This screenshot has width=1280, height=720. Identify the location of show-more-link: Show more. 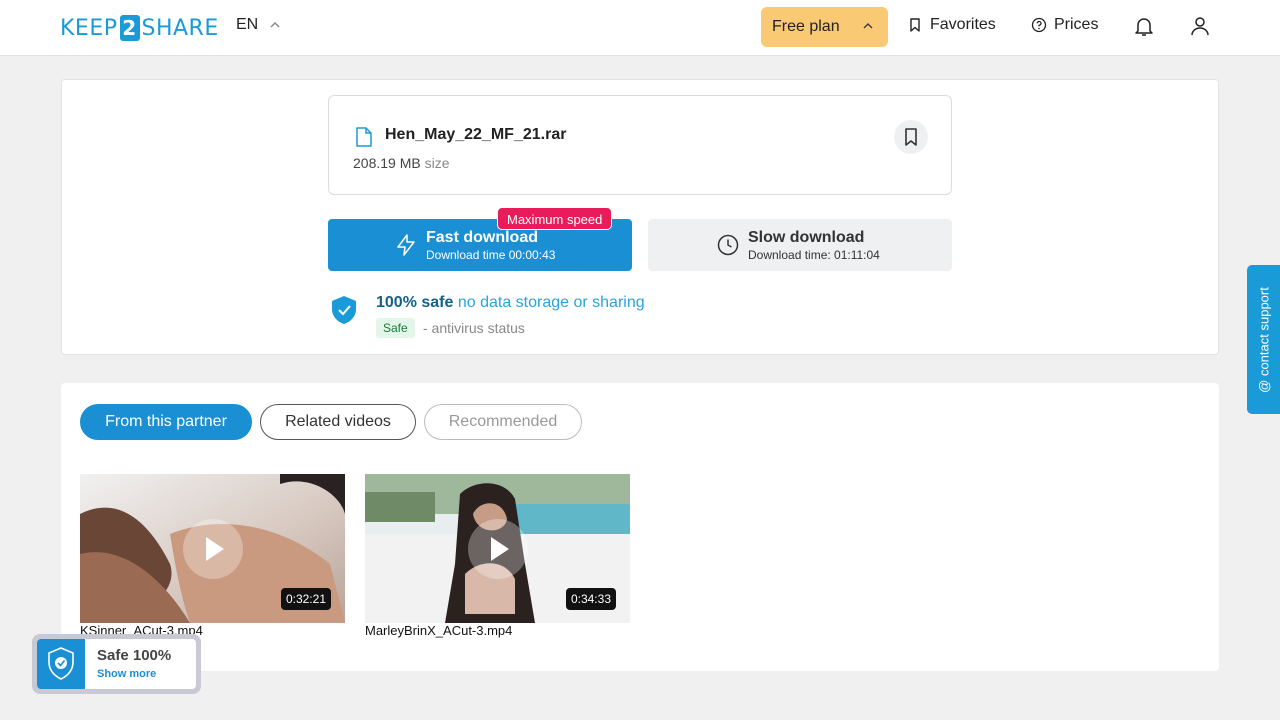
(126, 674).